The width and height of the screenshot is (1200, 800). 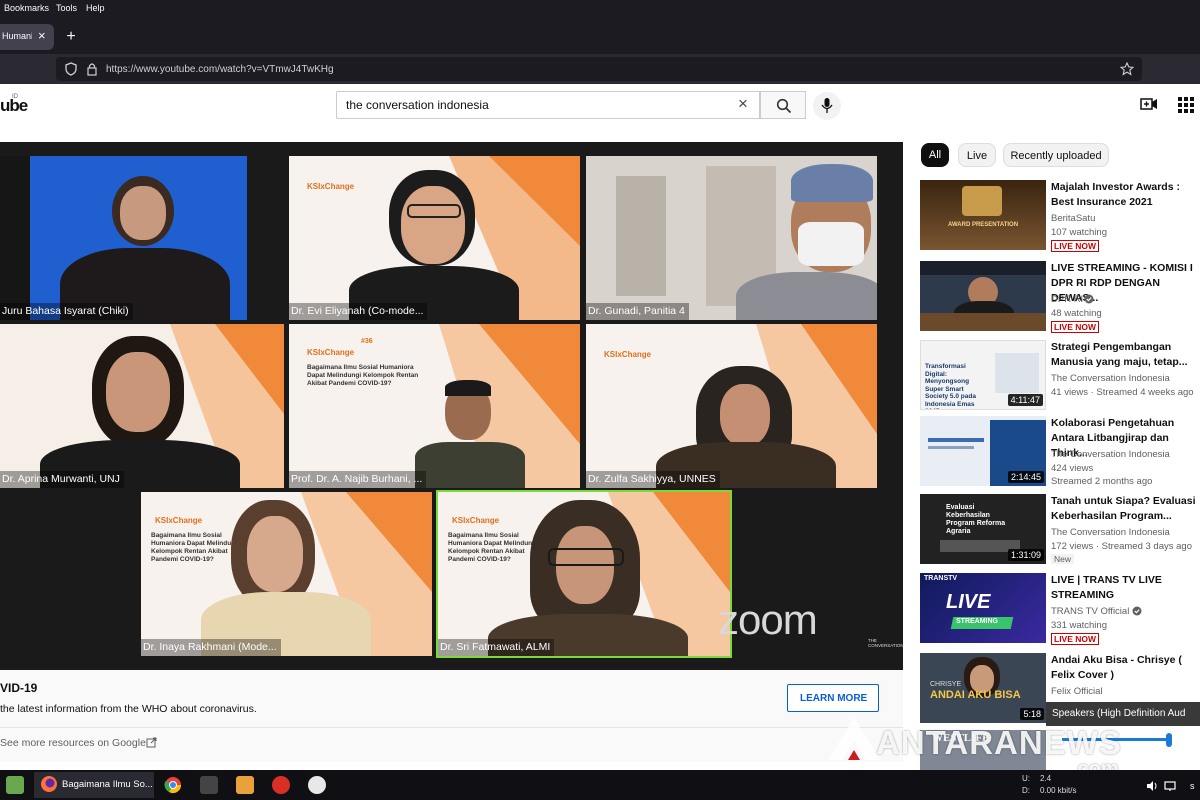 I want to click on video-meta: 48 watching, so click(x=1076, y=313).